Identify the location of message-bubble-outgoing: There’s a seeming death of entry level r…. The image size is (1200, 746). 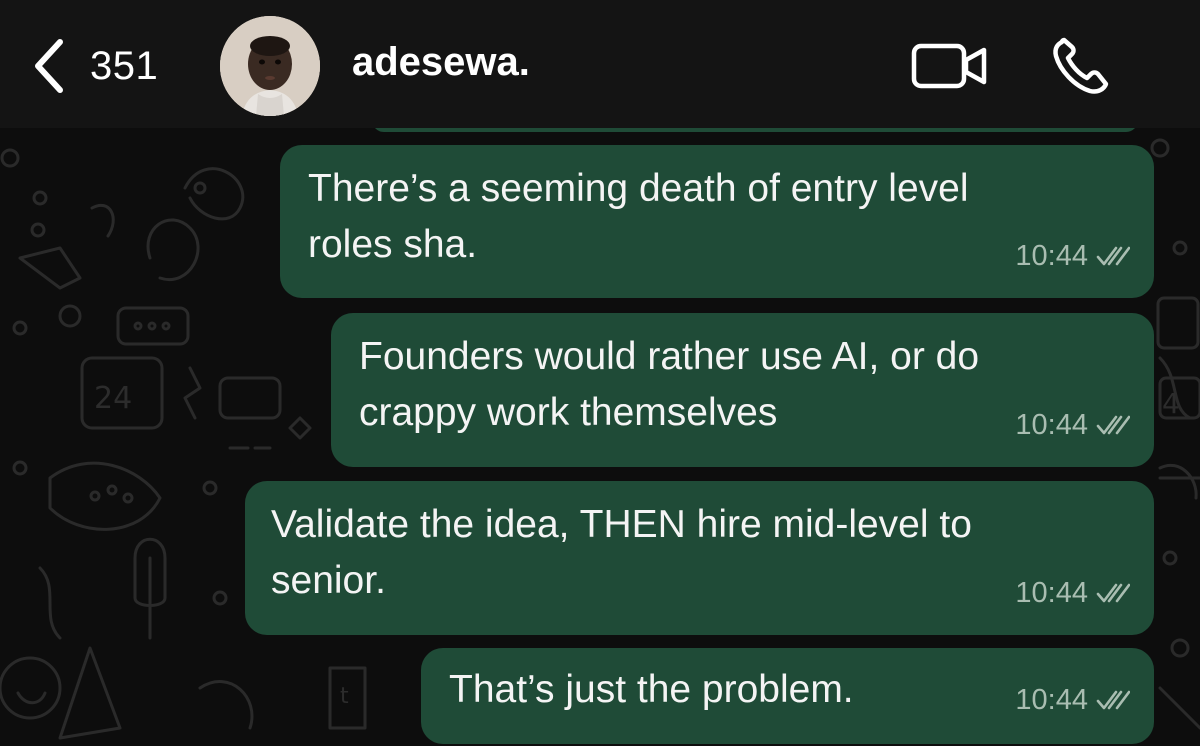
(717, 221).